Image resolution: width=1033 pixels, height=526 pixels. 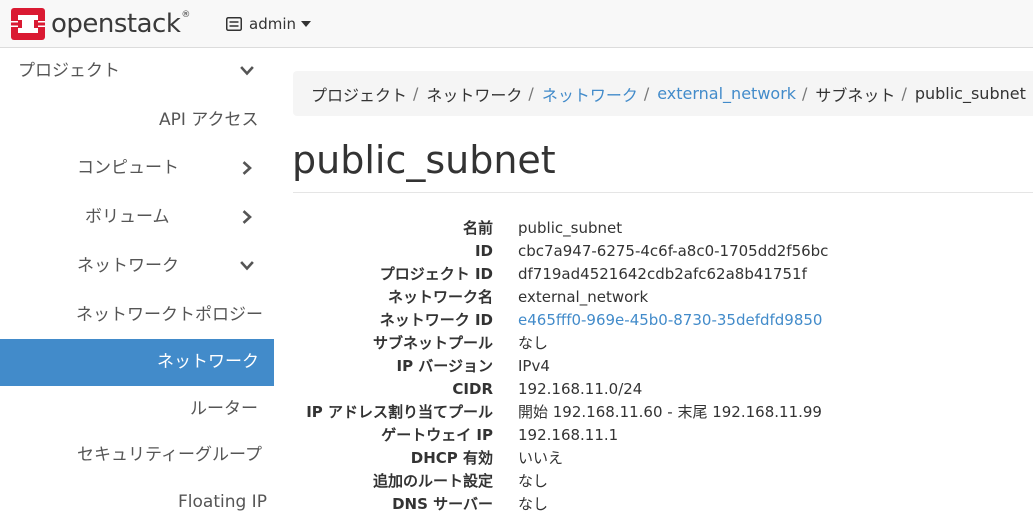 I want to click on breadcrumb-subnets: サブネット, so click(x=855, y=95).